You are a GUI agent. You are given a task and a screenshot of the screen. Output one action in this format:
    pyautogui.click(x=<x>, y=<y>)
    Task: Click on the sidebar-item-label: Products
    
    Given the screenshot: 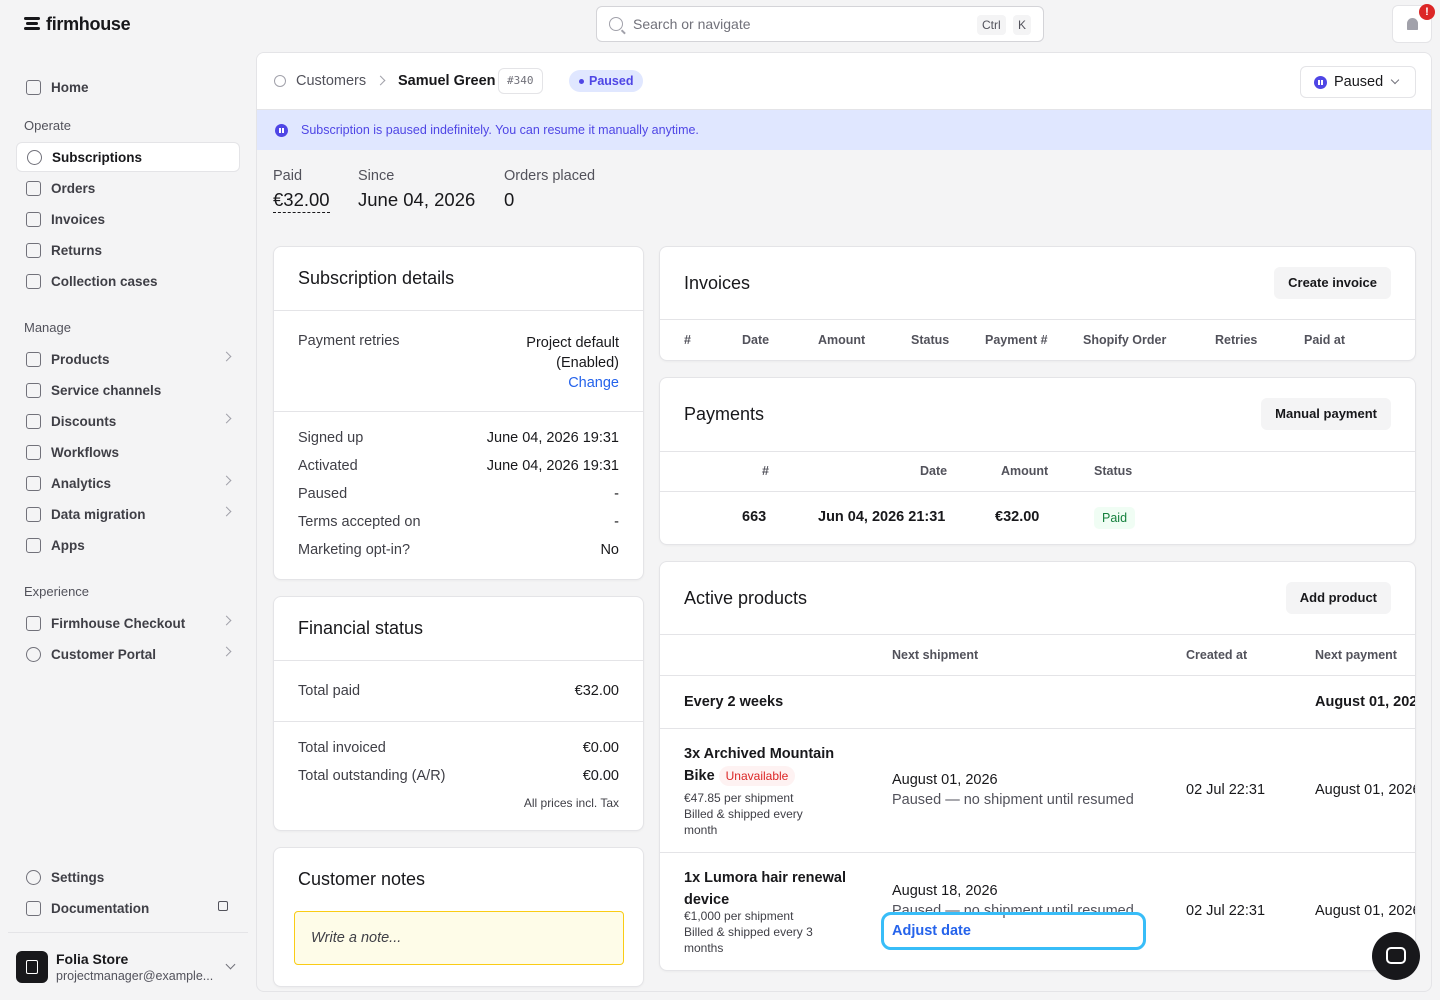 What is the action you would take?
    pyautogui.click(x=80, y=359)
    